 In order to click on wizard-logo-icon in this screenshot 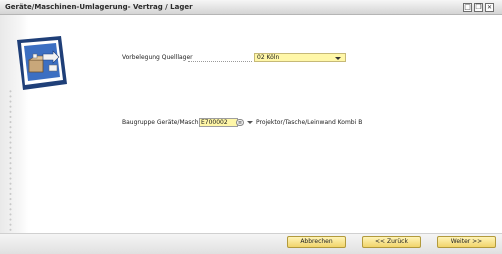, I will do `click(42, 63)`.